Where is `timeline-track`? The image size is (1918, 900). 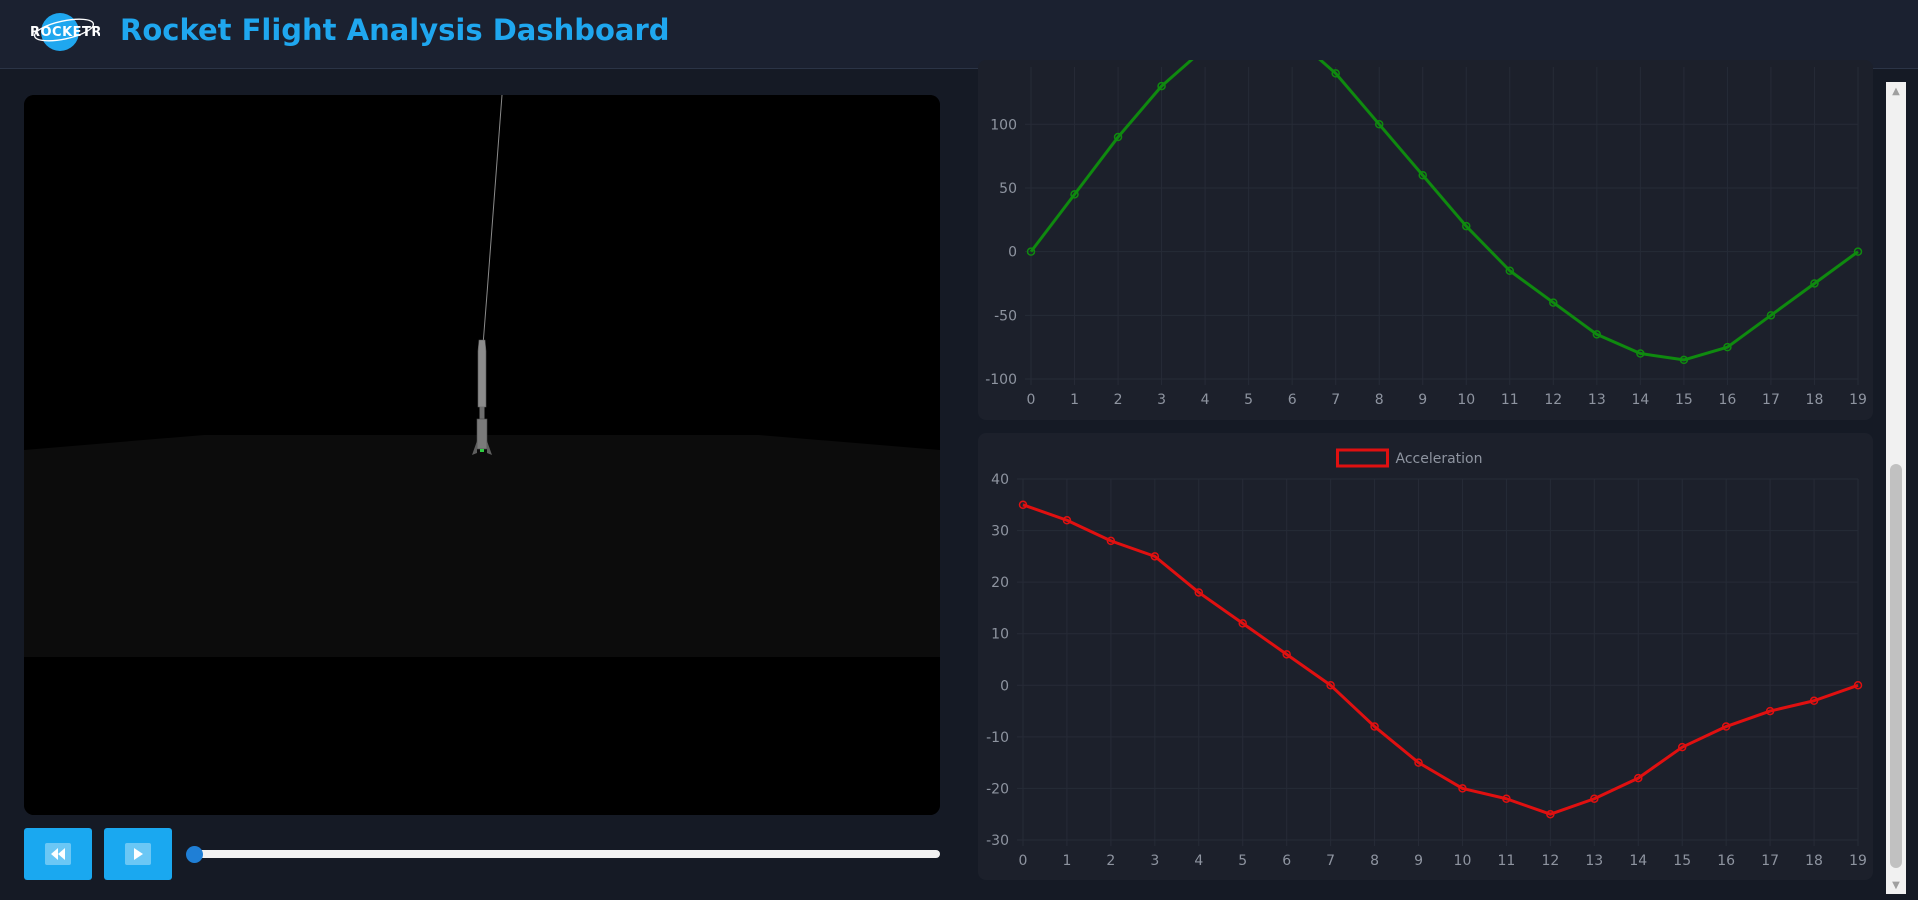 timeline-track is located at coordinates (565, 854).